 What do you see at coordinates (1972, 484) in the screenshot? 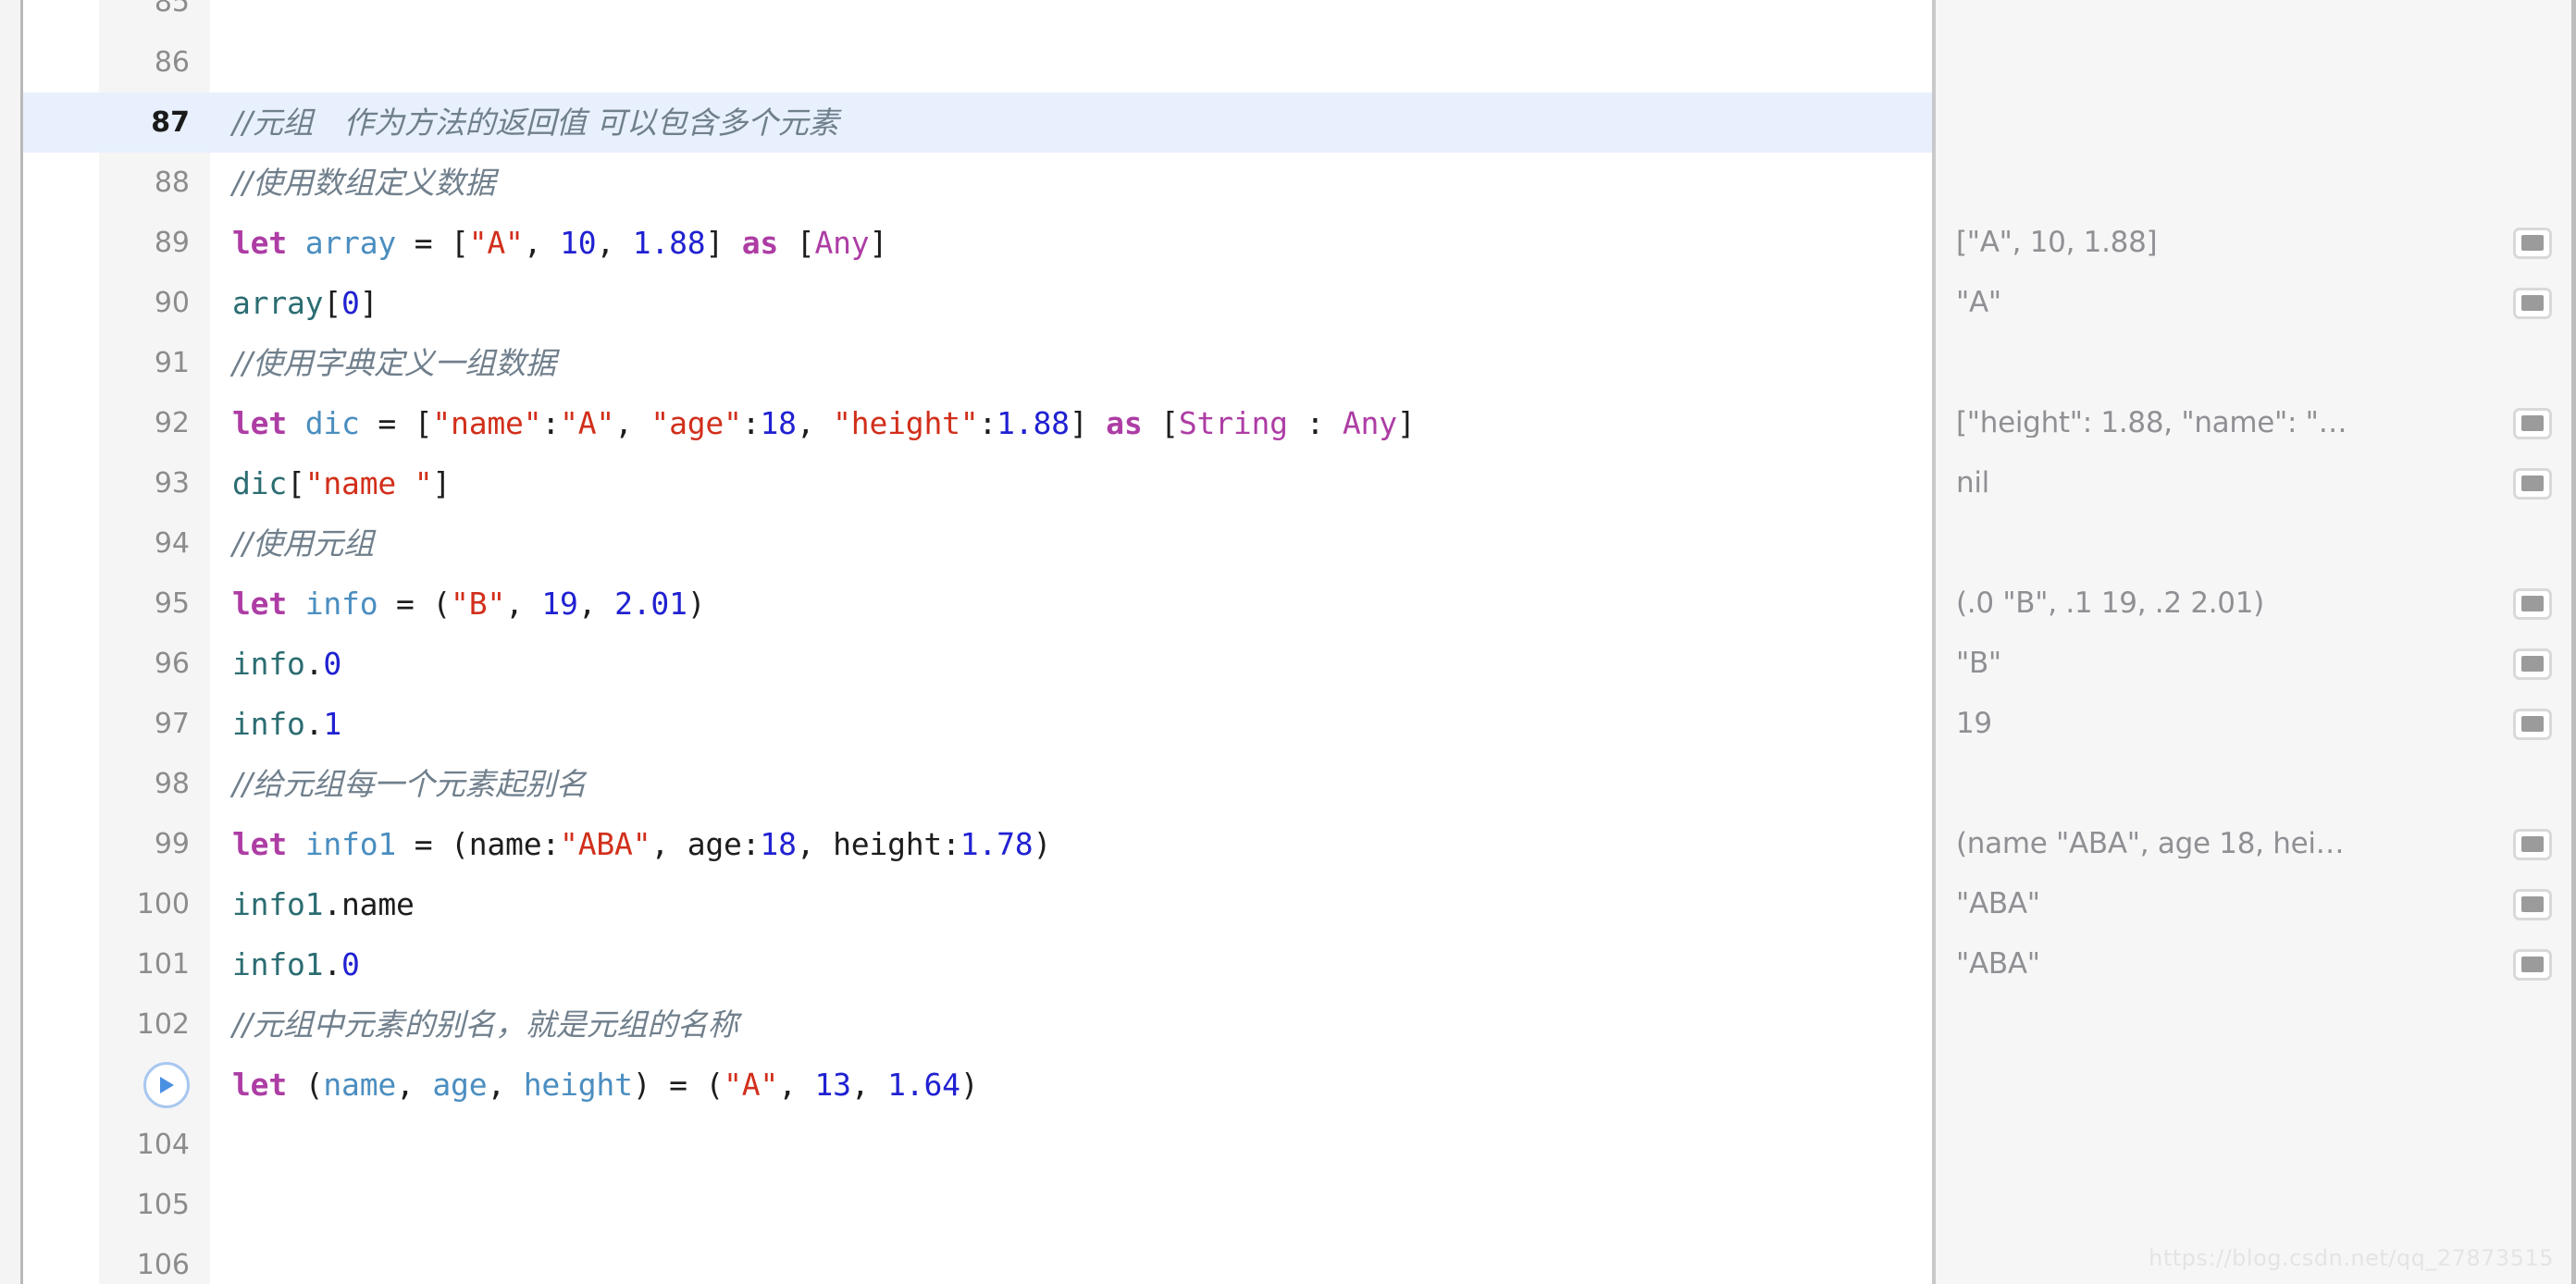
I see `result-value: nil` at bounding box center [1972, 484].